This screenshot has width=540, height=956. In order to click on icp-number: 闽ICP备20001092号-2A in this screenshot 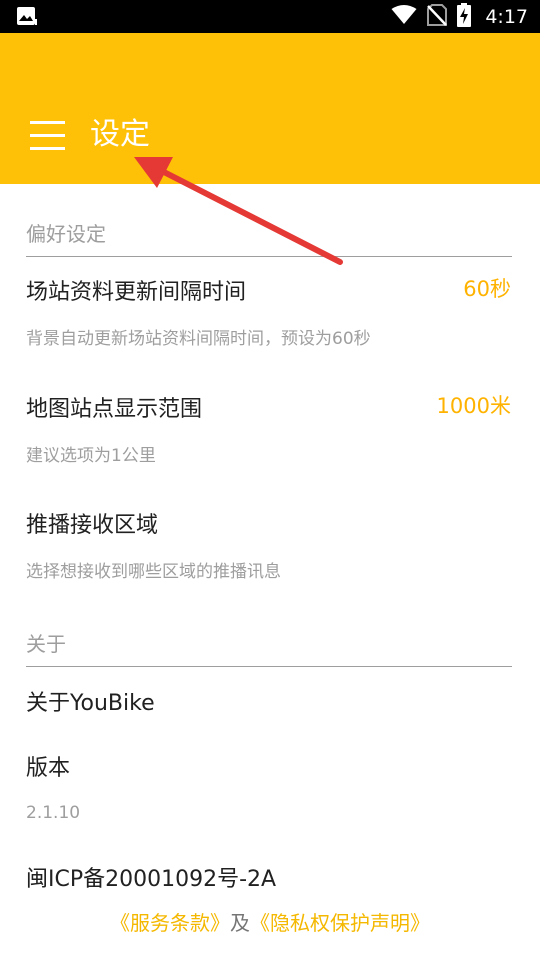, I will do `click(151, 880)`.